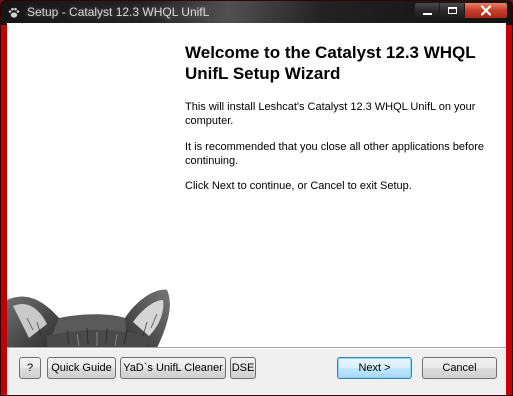 This screenshot has height=396, width=513. What do you see at coordinates (243, 368) in the screenshot?
I see `dse-button: DSE` at bounding box center [243, 368].